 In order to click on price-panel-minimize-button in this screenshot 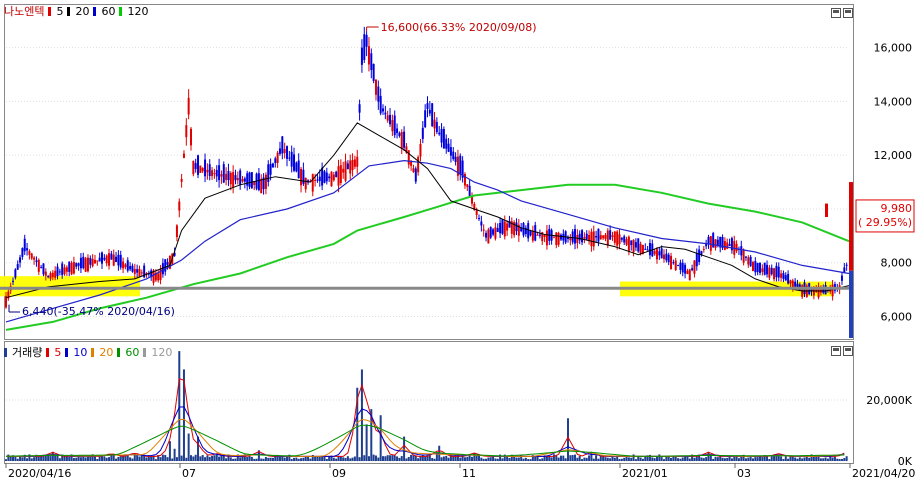, I will do `click(836, 13)`.